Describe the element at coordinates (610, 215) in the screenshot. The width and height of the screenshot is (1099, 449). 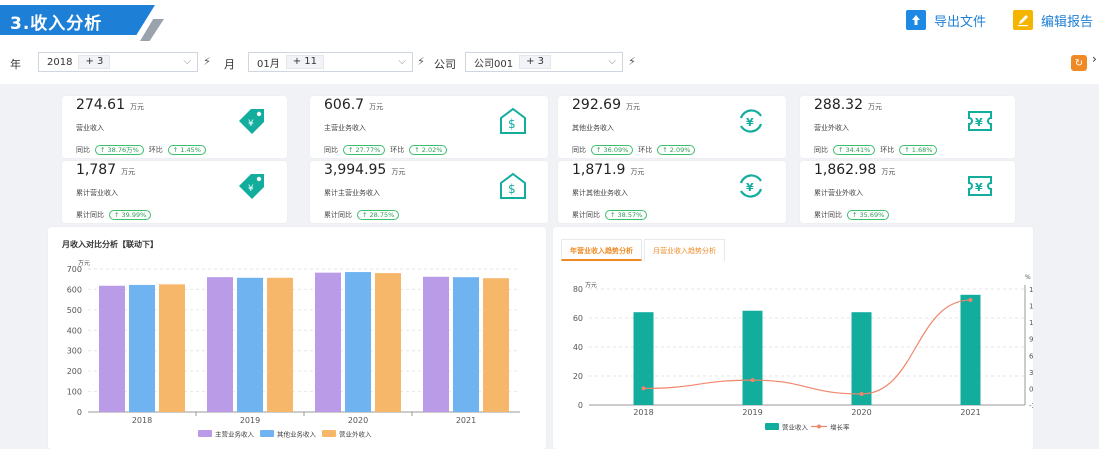
I see `kpi-footer: 累计同比 ↑ 38.57%` at that location.